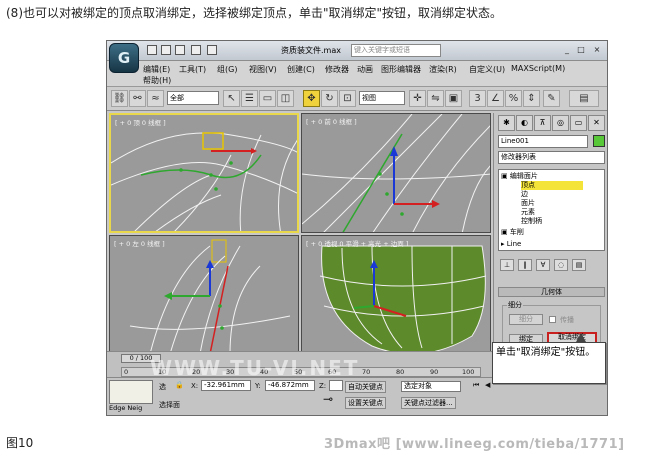  Describe the element at coordinates (124, 58) in the screenshot. I see `app-logo: G` at that location.